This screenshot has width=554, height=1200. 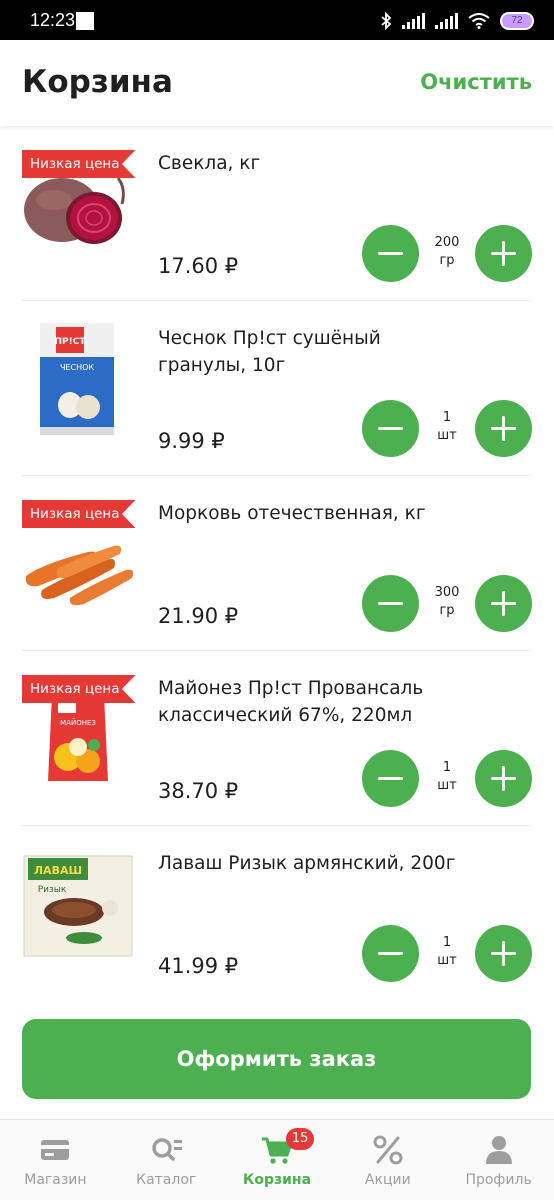 I want to click on signal-icon, so click(x=413, y=21).